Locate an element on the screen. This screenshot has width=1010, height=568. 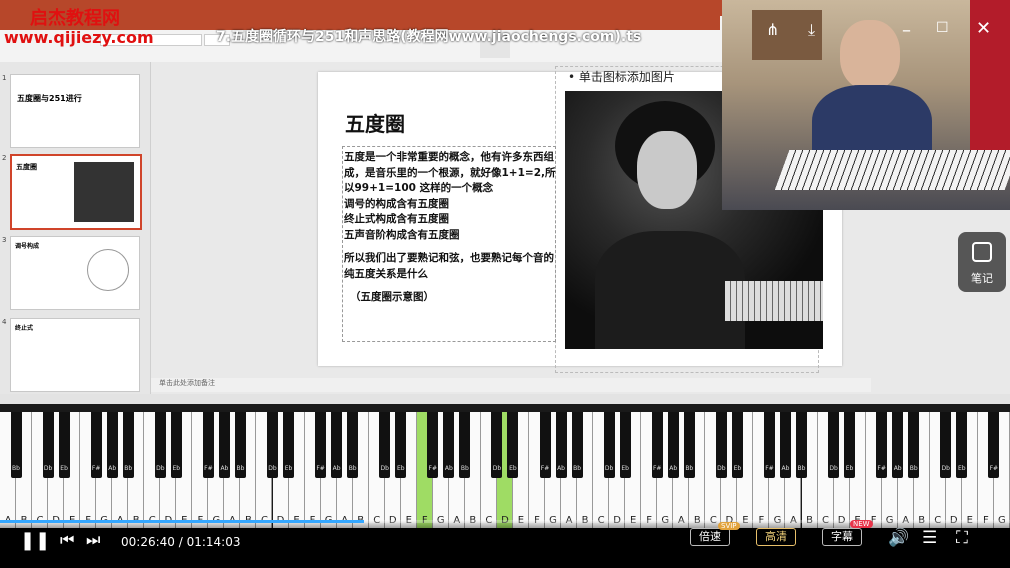
speed-button: 倍速 is located at coordinates (710, 537).